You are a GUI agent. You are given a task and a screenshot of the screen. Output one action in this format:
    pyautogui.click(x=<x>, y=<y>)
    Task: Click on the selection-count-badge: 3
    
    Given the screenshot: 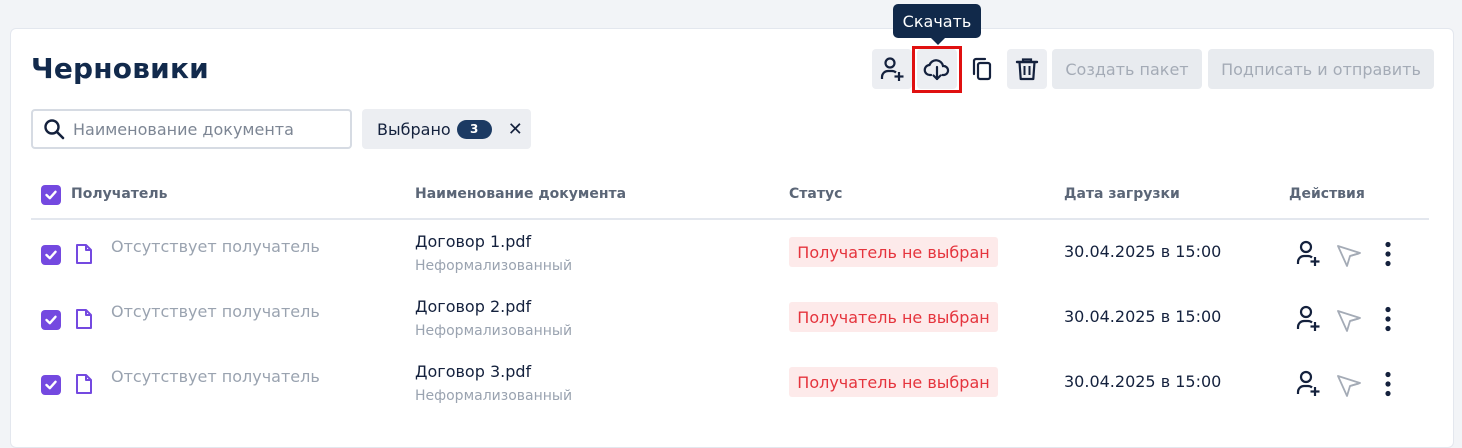 What is the action you would take?
    pyautogui.click(x=474, y=129)
    